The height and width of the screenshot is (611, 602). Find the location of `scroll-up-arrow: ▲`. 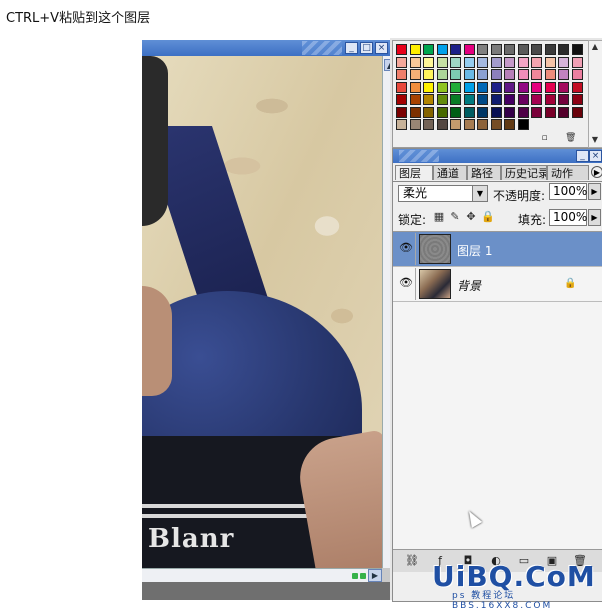

scroll-up-arrow: ▲ is located at coordinates (595, 47).